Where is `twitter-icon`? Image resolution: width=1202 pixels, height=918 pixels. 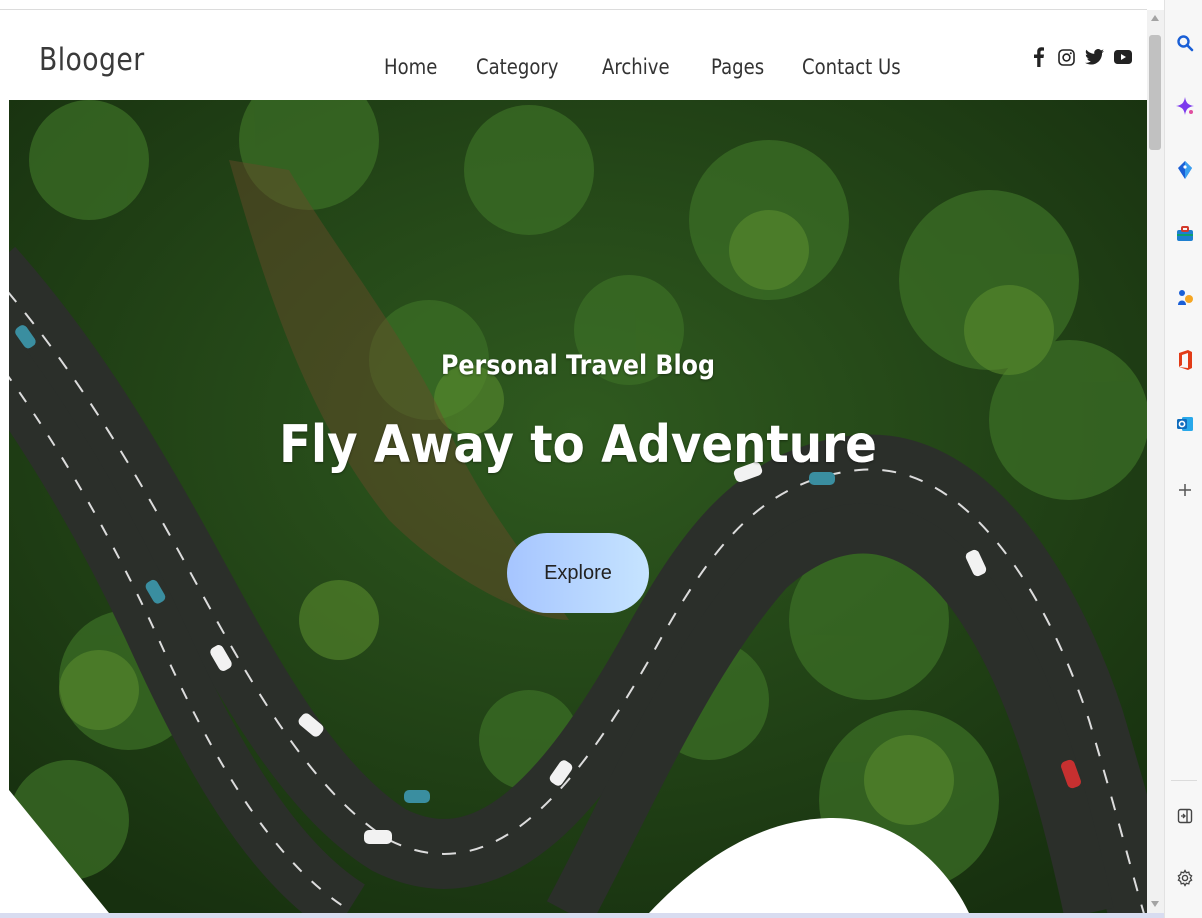
twitter-icon is located at coordinates (1094, 57).